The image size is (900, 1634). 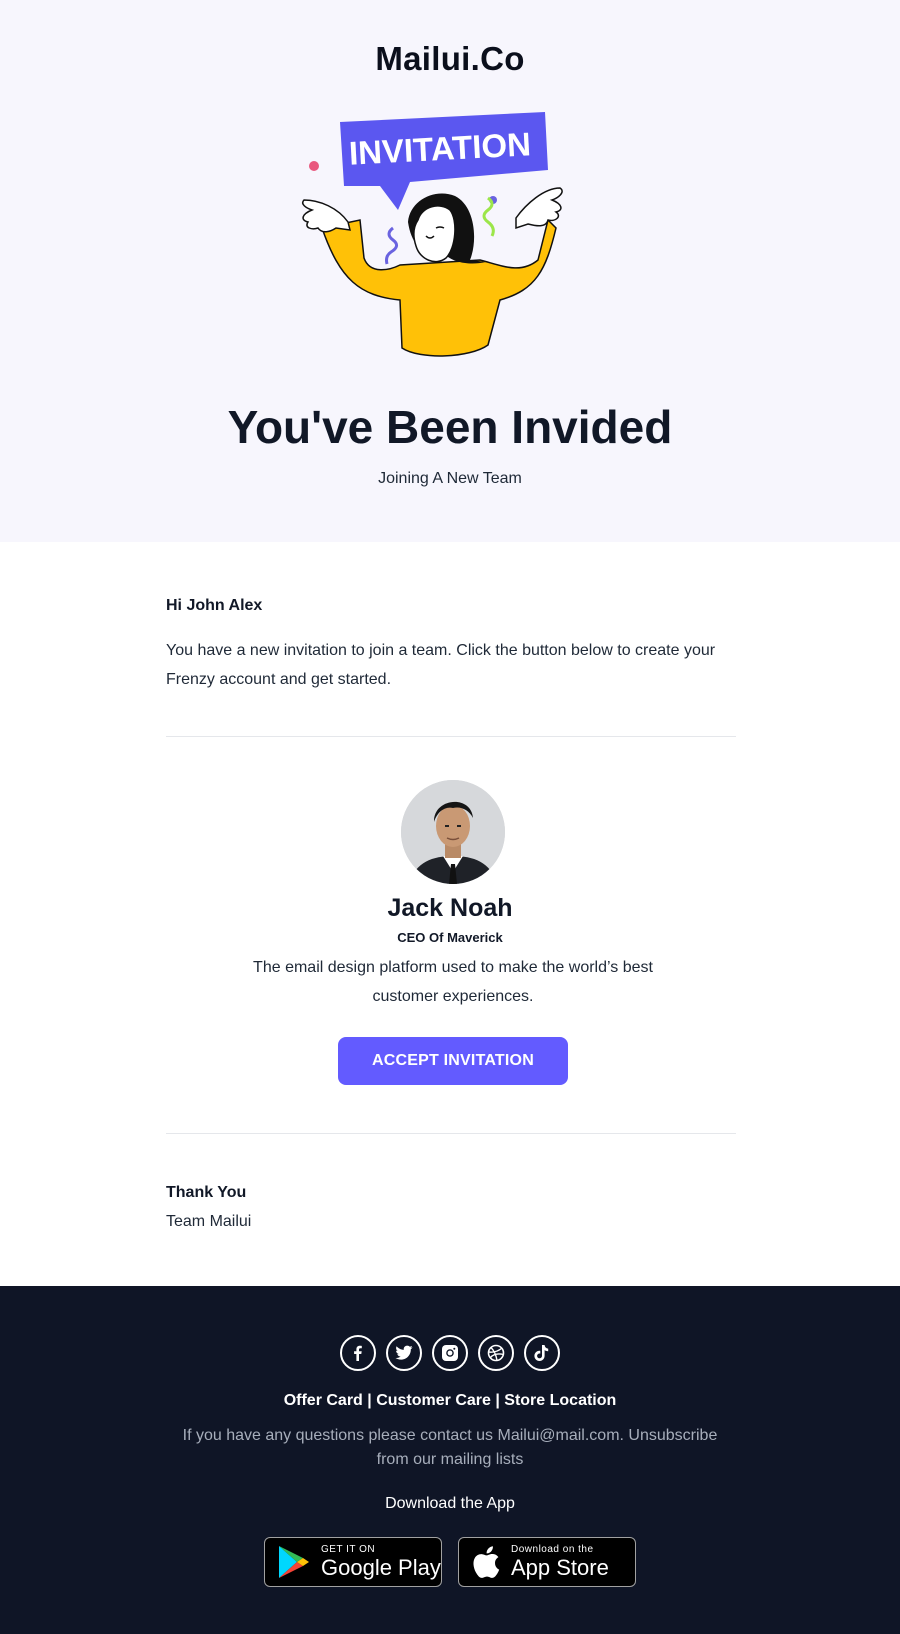 I want to click on twitter-icon, so click(x=404, y=1353).